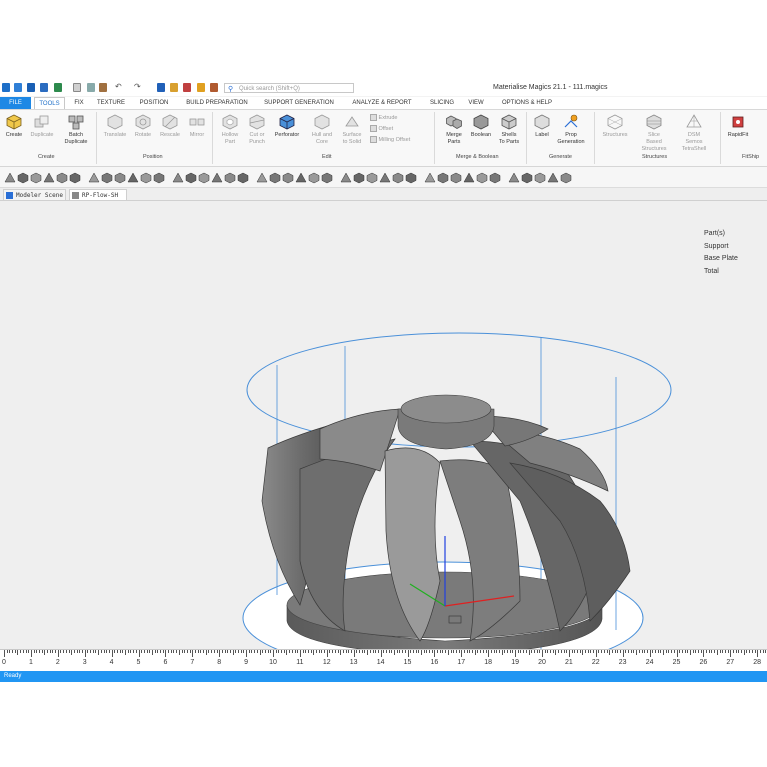 This screenshot has height=767, width=767. Describe the element at coordinates (111, 103) in the screenshot. I see `menu-texture: TEXTURE` at that location.